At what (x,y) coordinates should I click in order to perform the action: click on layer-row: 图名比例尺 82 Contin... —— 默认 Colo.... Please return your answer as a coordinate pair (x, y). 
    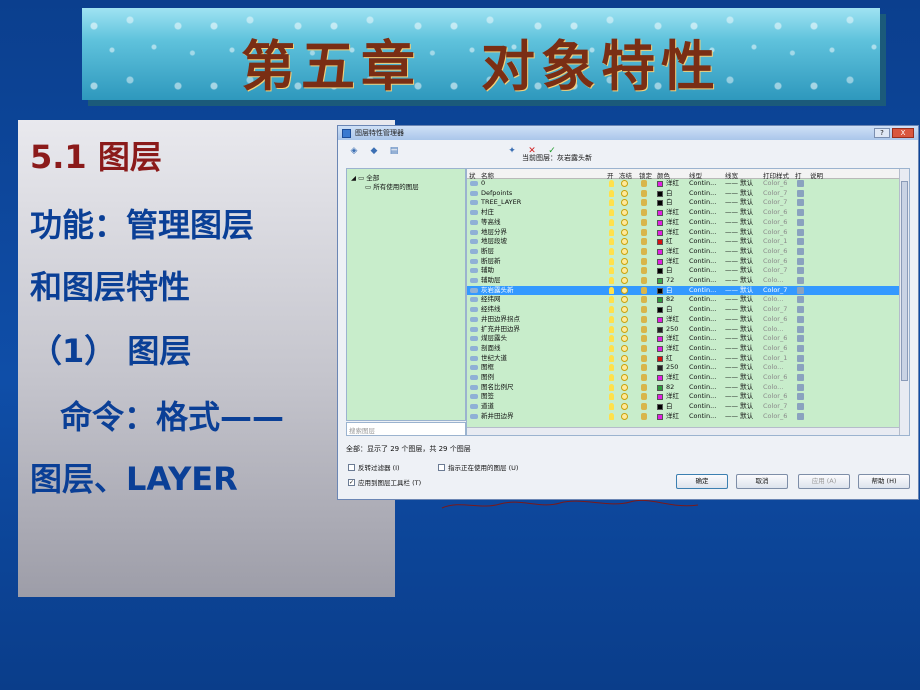
    Looking at the image, I should click on (683, 388).